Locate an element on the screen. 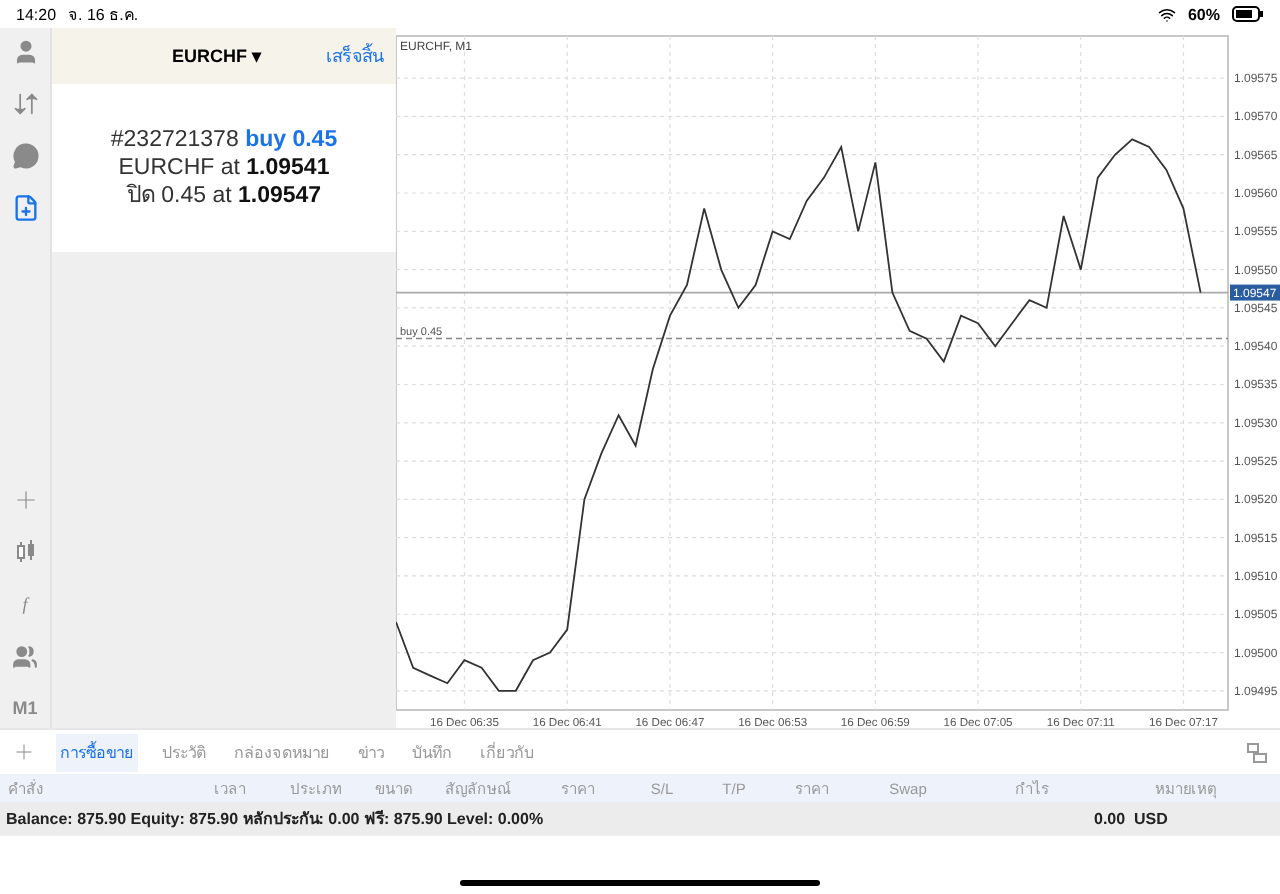  account-summary: Balance: 875.90 Equity: 875.90 หลักประกัน: 0.00 ฟรี: 875.90 Level: 0.00% is located at coordinates (275, 819).